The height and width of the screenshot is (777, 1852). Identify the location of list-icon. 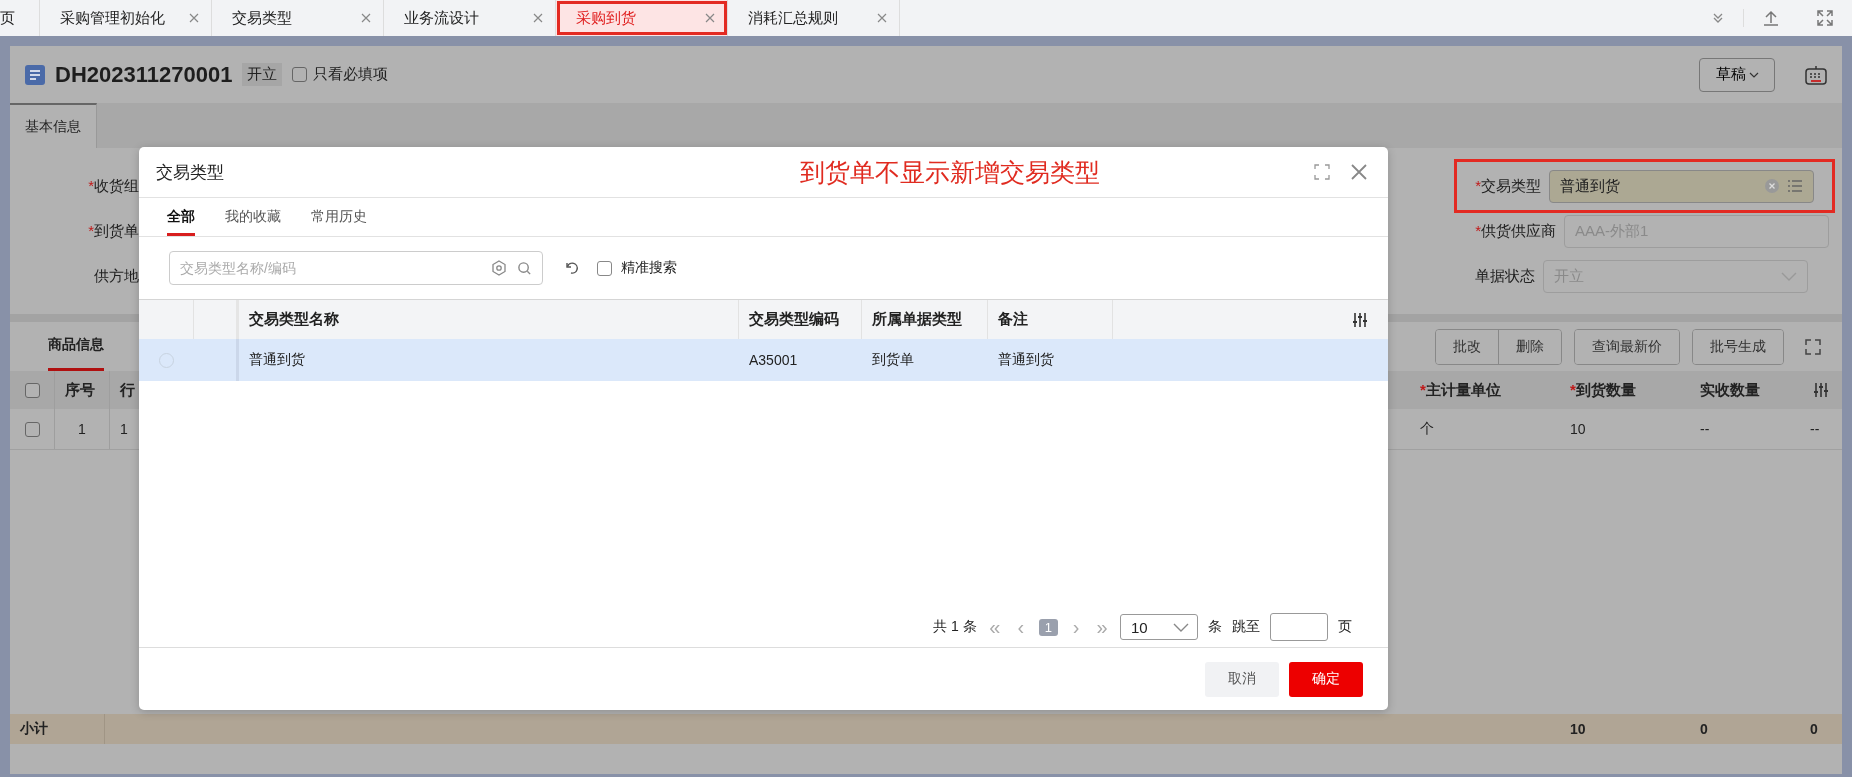
(1795, 186).